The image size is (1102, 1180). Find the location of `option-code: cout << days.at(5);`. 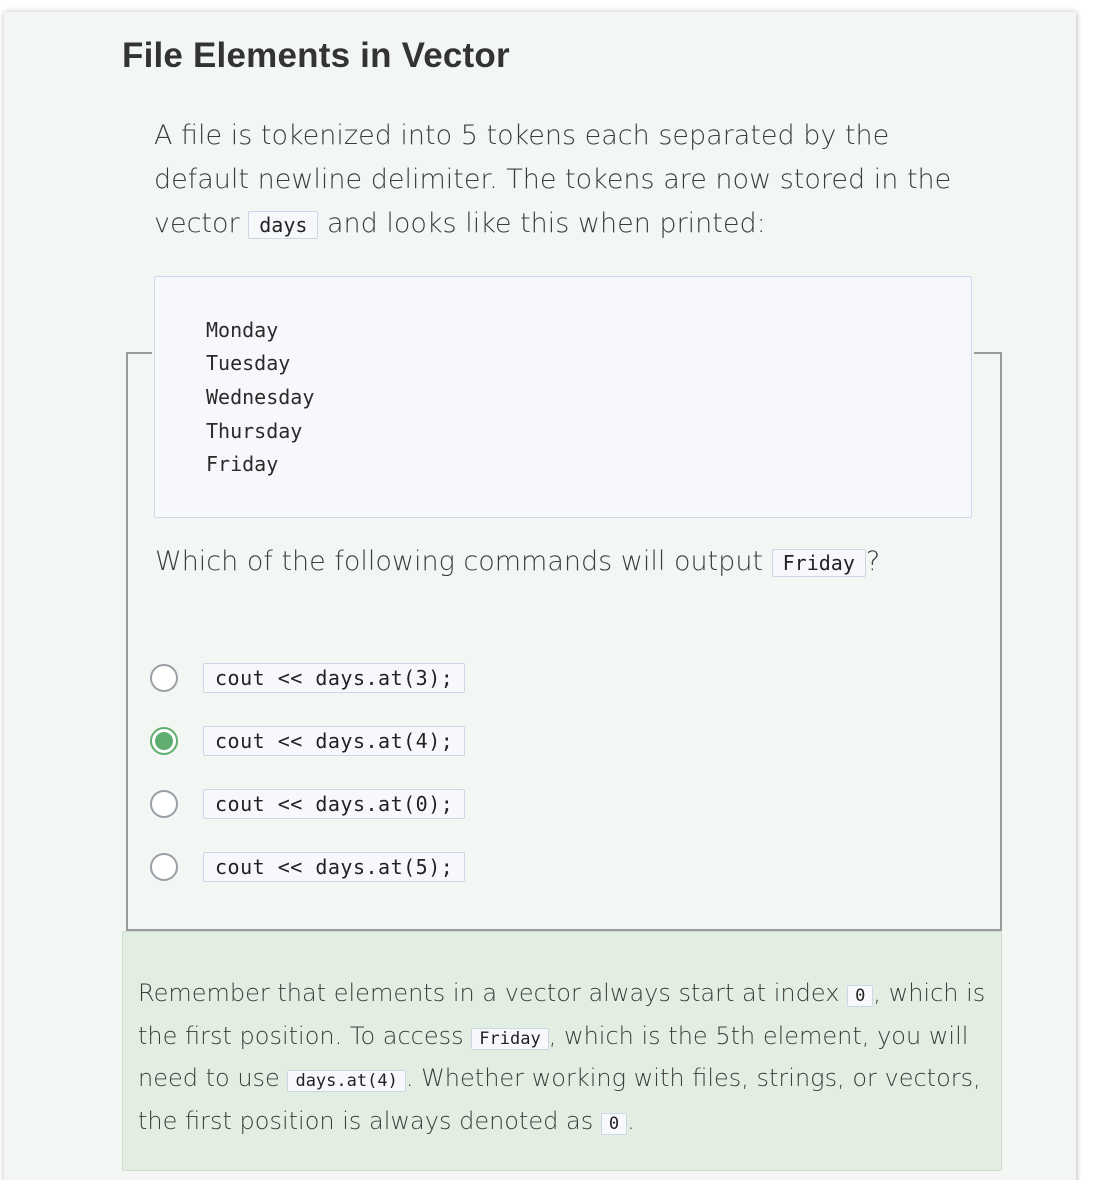

option-code: cout << days.at(5); is located at coordinates (334, 867).